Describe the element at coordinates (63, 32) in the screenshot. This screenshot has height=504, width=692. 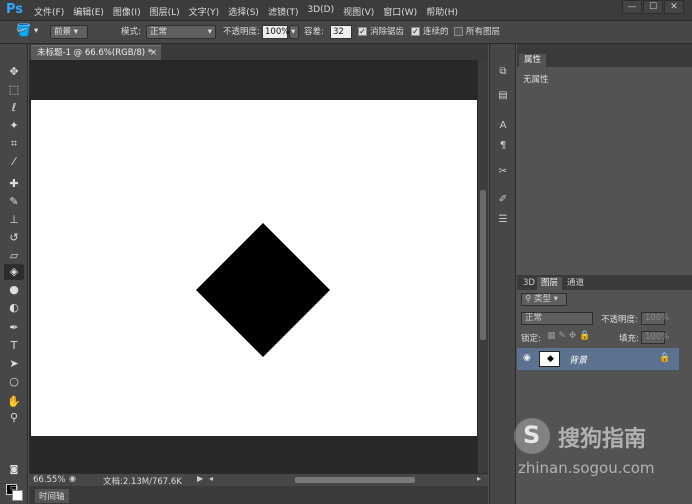
I see `fill-source-value: 前景` at that location.